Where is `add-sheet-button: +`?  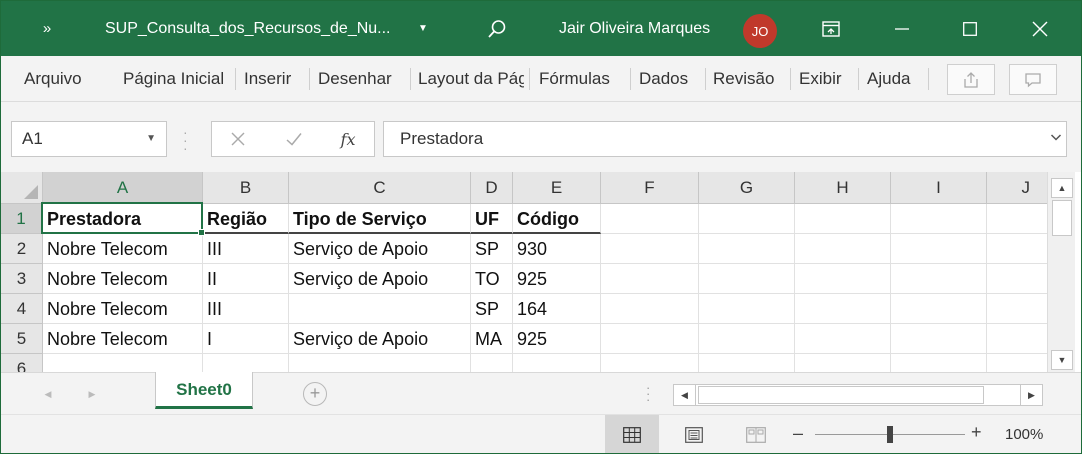 add-sheet-button: + is located at coordinates (315, 394).